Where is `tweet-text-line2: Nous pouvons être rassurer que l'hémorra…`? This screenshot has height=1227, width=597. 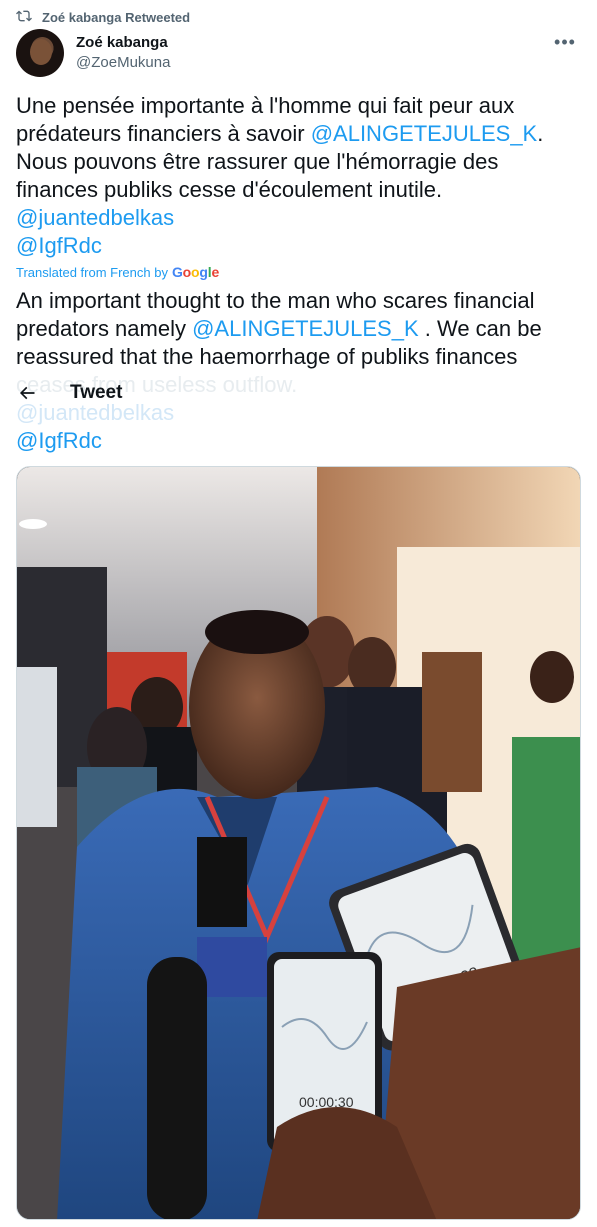 tweet-text-line2: Nous pouvons être rassurer que l'hémorra… is located at coordinates (257, 175).